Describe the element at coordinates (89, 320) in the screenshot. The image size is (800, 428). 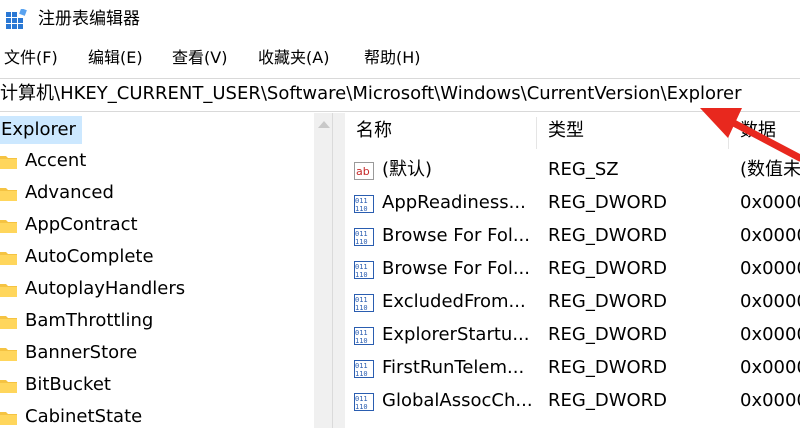
I see `tree-item-label: BamThrottling` at that location.